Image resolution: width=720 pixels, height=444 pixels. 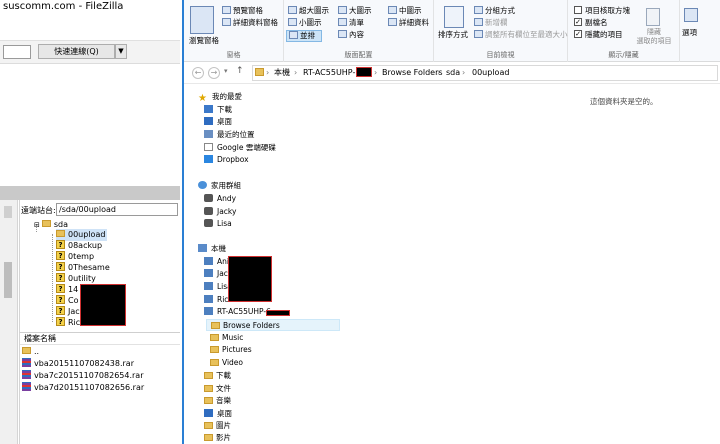 What do you see at coordinates (453, 73) in the screenshot?
I see `breadcrumb-sda: sda` at bounding box center [453, 73].